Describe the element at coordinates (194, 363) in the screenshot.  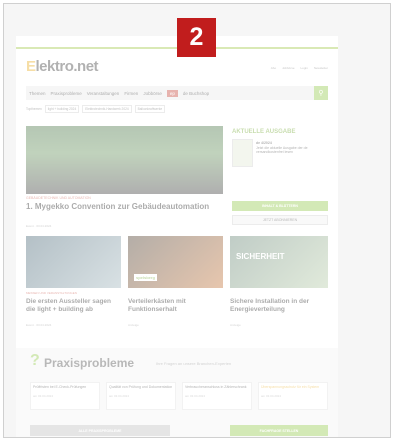
I see `praxis-subtitle: Ihre Fragen an unsere Branchen-Experten` at that location.